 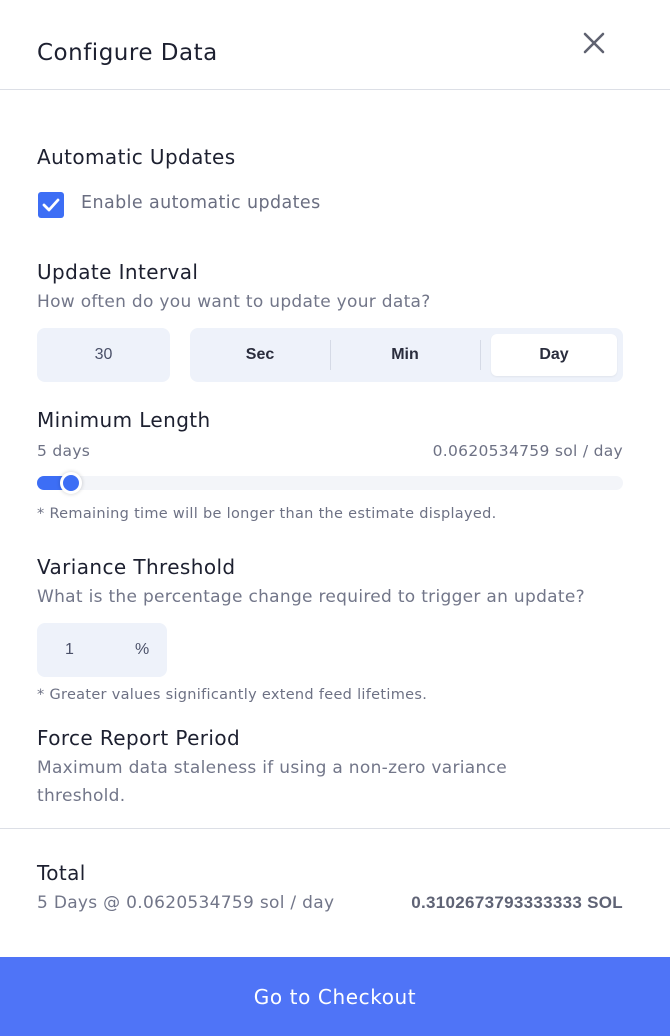 What do you see at coordinates (142, 649) in the screenshot?
I see `percent-unit: %` at bounding box center [142, 649].